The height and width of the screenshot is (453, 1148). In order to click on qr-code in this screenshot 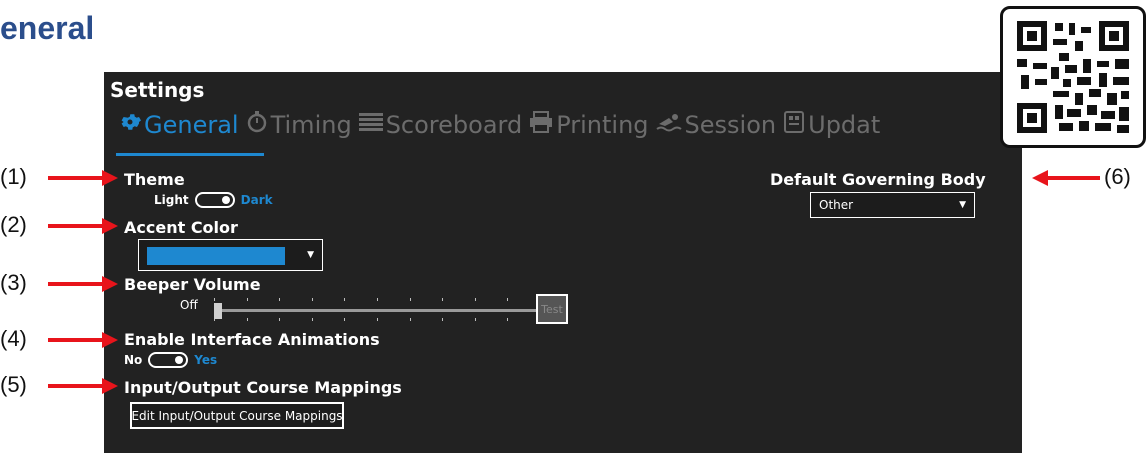, I will do `click(1073, 77)`.